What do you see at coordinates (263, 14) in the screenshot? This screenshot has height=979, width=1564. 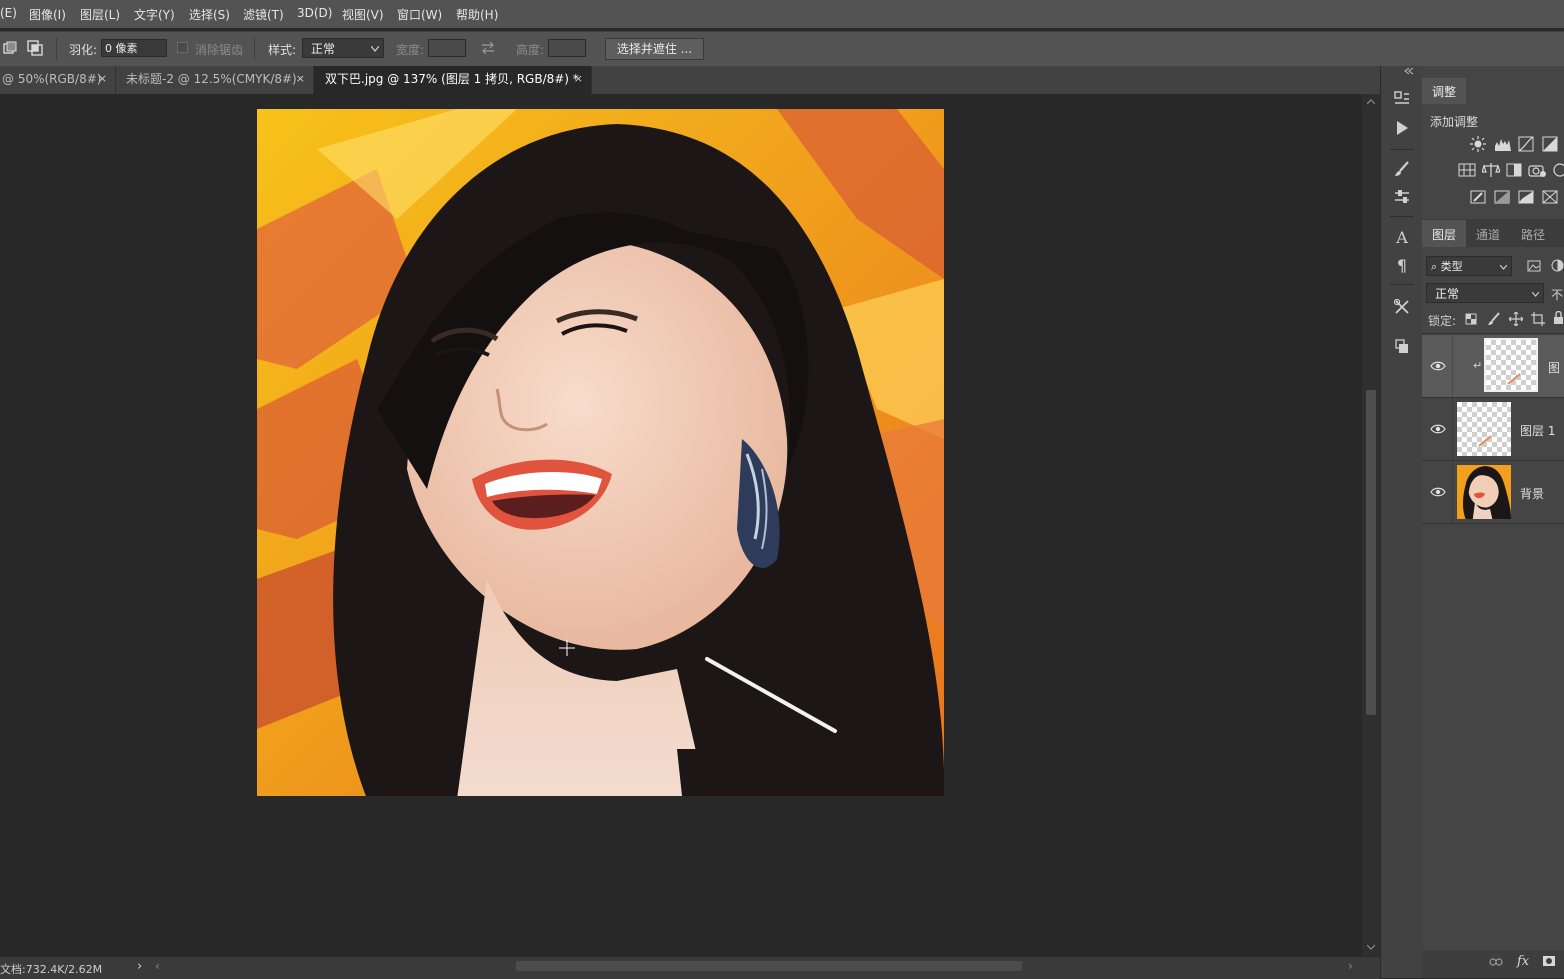 I see `menu-filter: 滤镜(T)` at bounding box center [263, 14].